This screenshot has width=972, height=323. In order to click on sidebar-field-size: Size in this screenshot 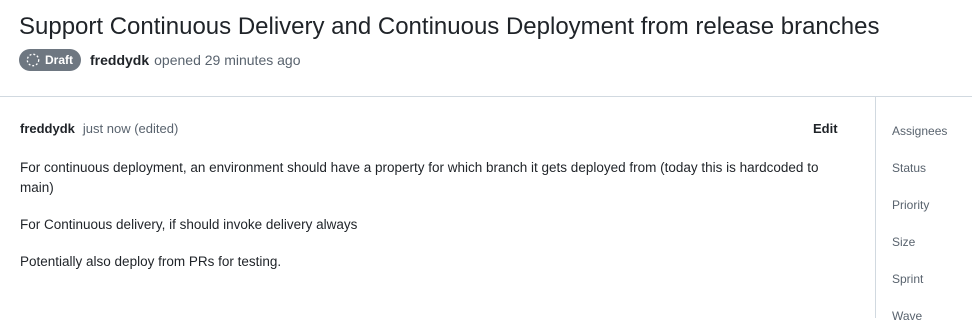, I will do `click(903, 242)`.